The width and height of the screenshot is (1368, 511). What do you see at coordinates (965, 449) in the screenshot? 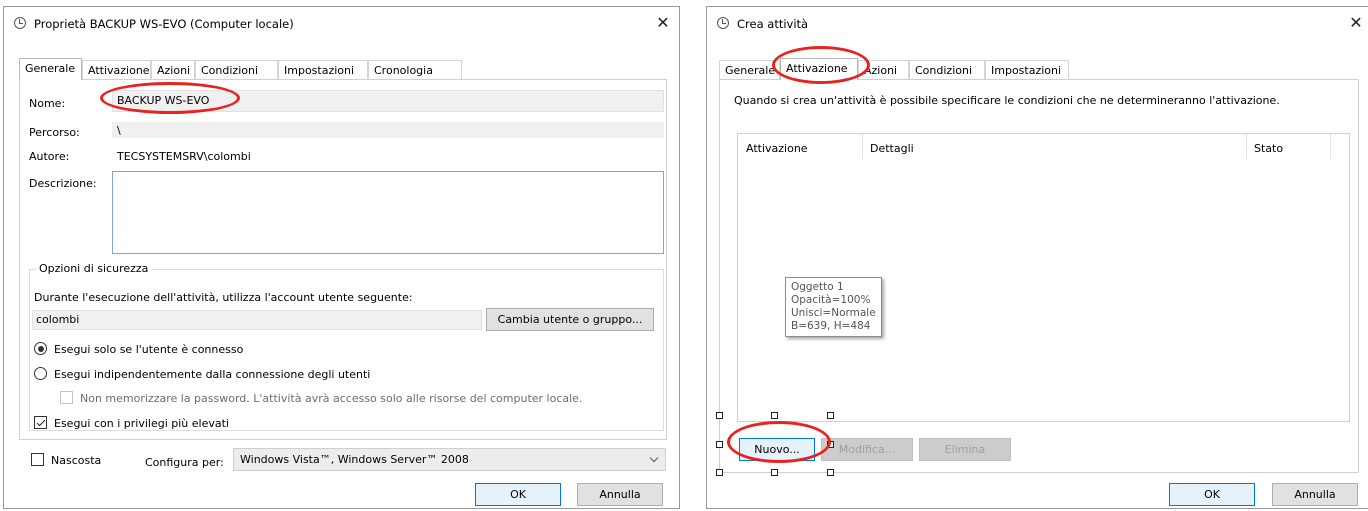
I see `delete-trigger-button: Elimina` at bounding box center [965, 449].